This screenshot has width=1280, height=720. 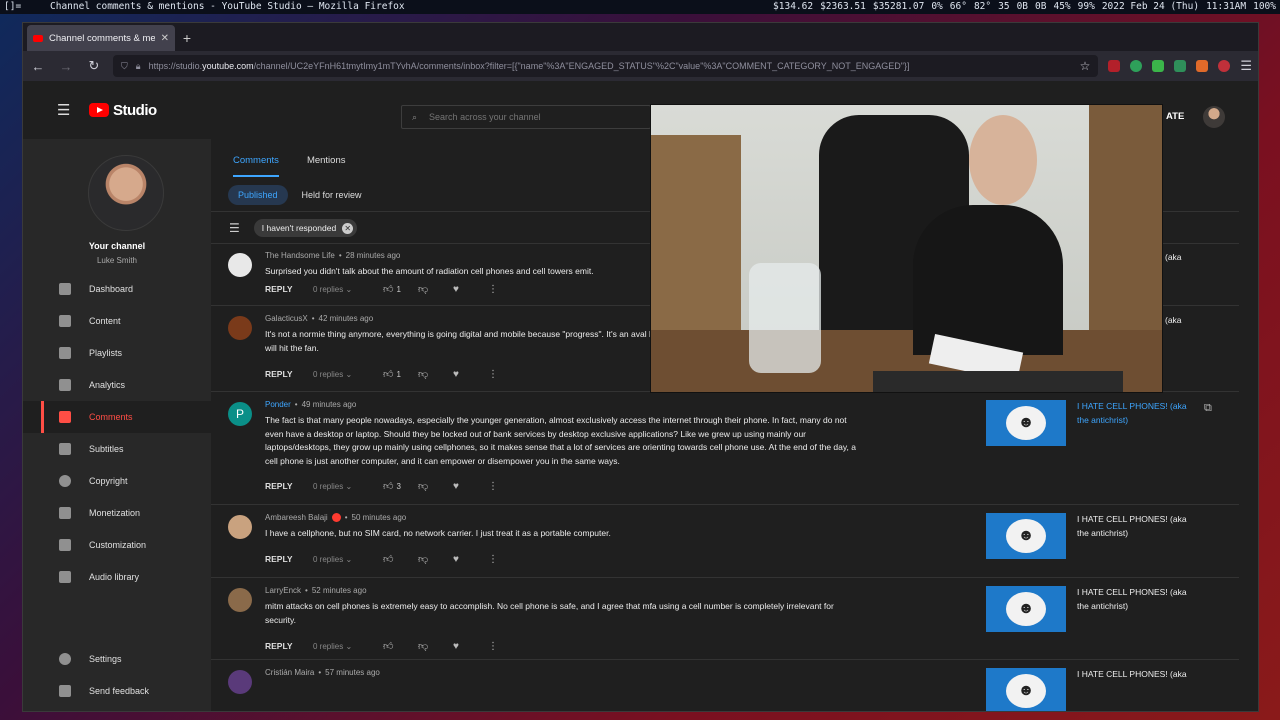 I want to click on comment-author: LarryEnck, so click(x=283, y=590).